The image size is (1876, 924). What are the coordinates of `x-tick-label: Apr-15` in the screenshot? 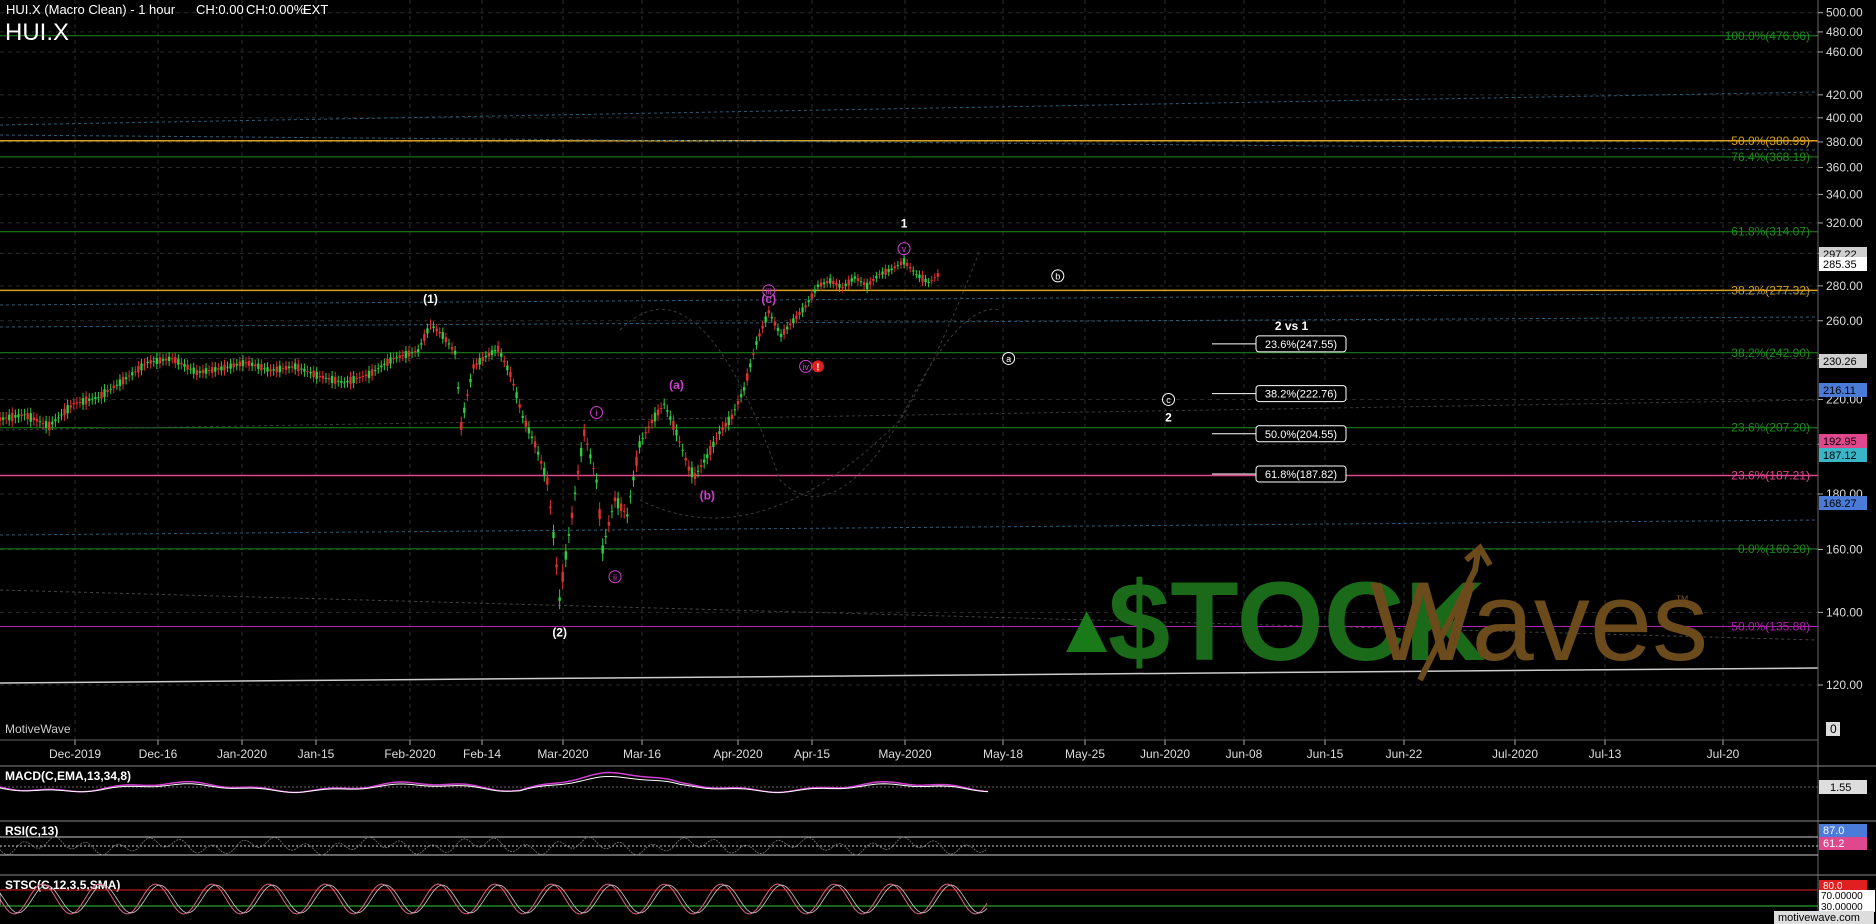 It's located at (812, 754).